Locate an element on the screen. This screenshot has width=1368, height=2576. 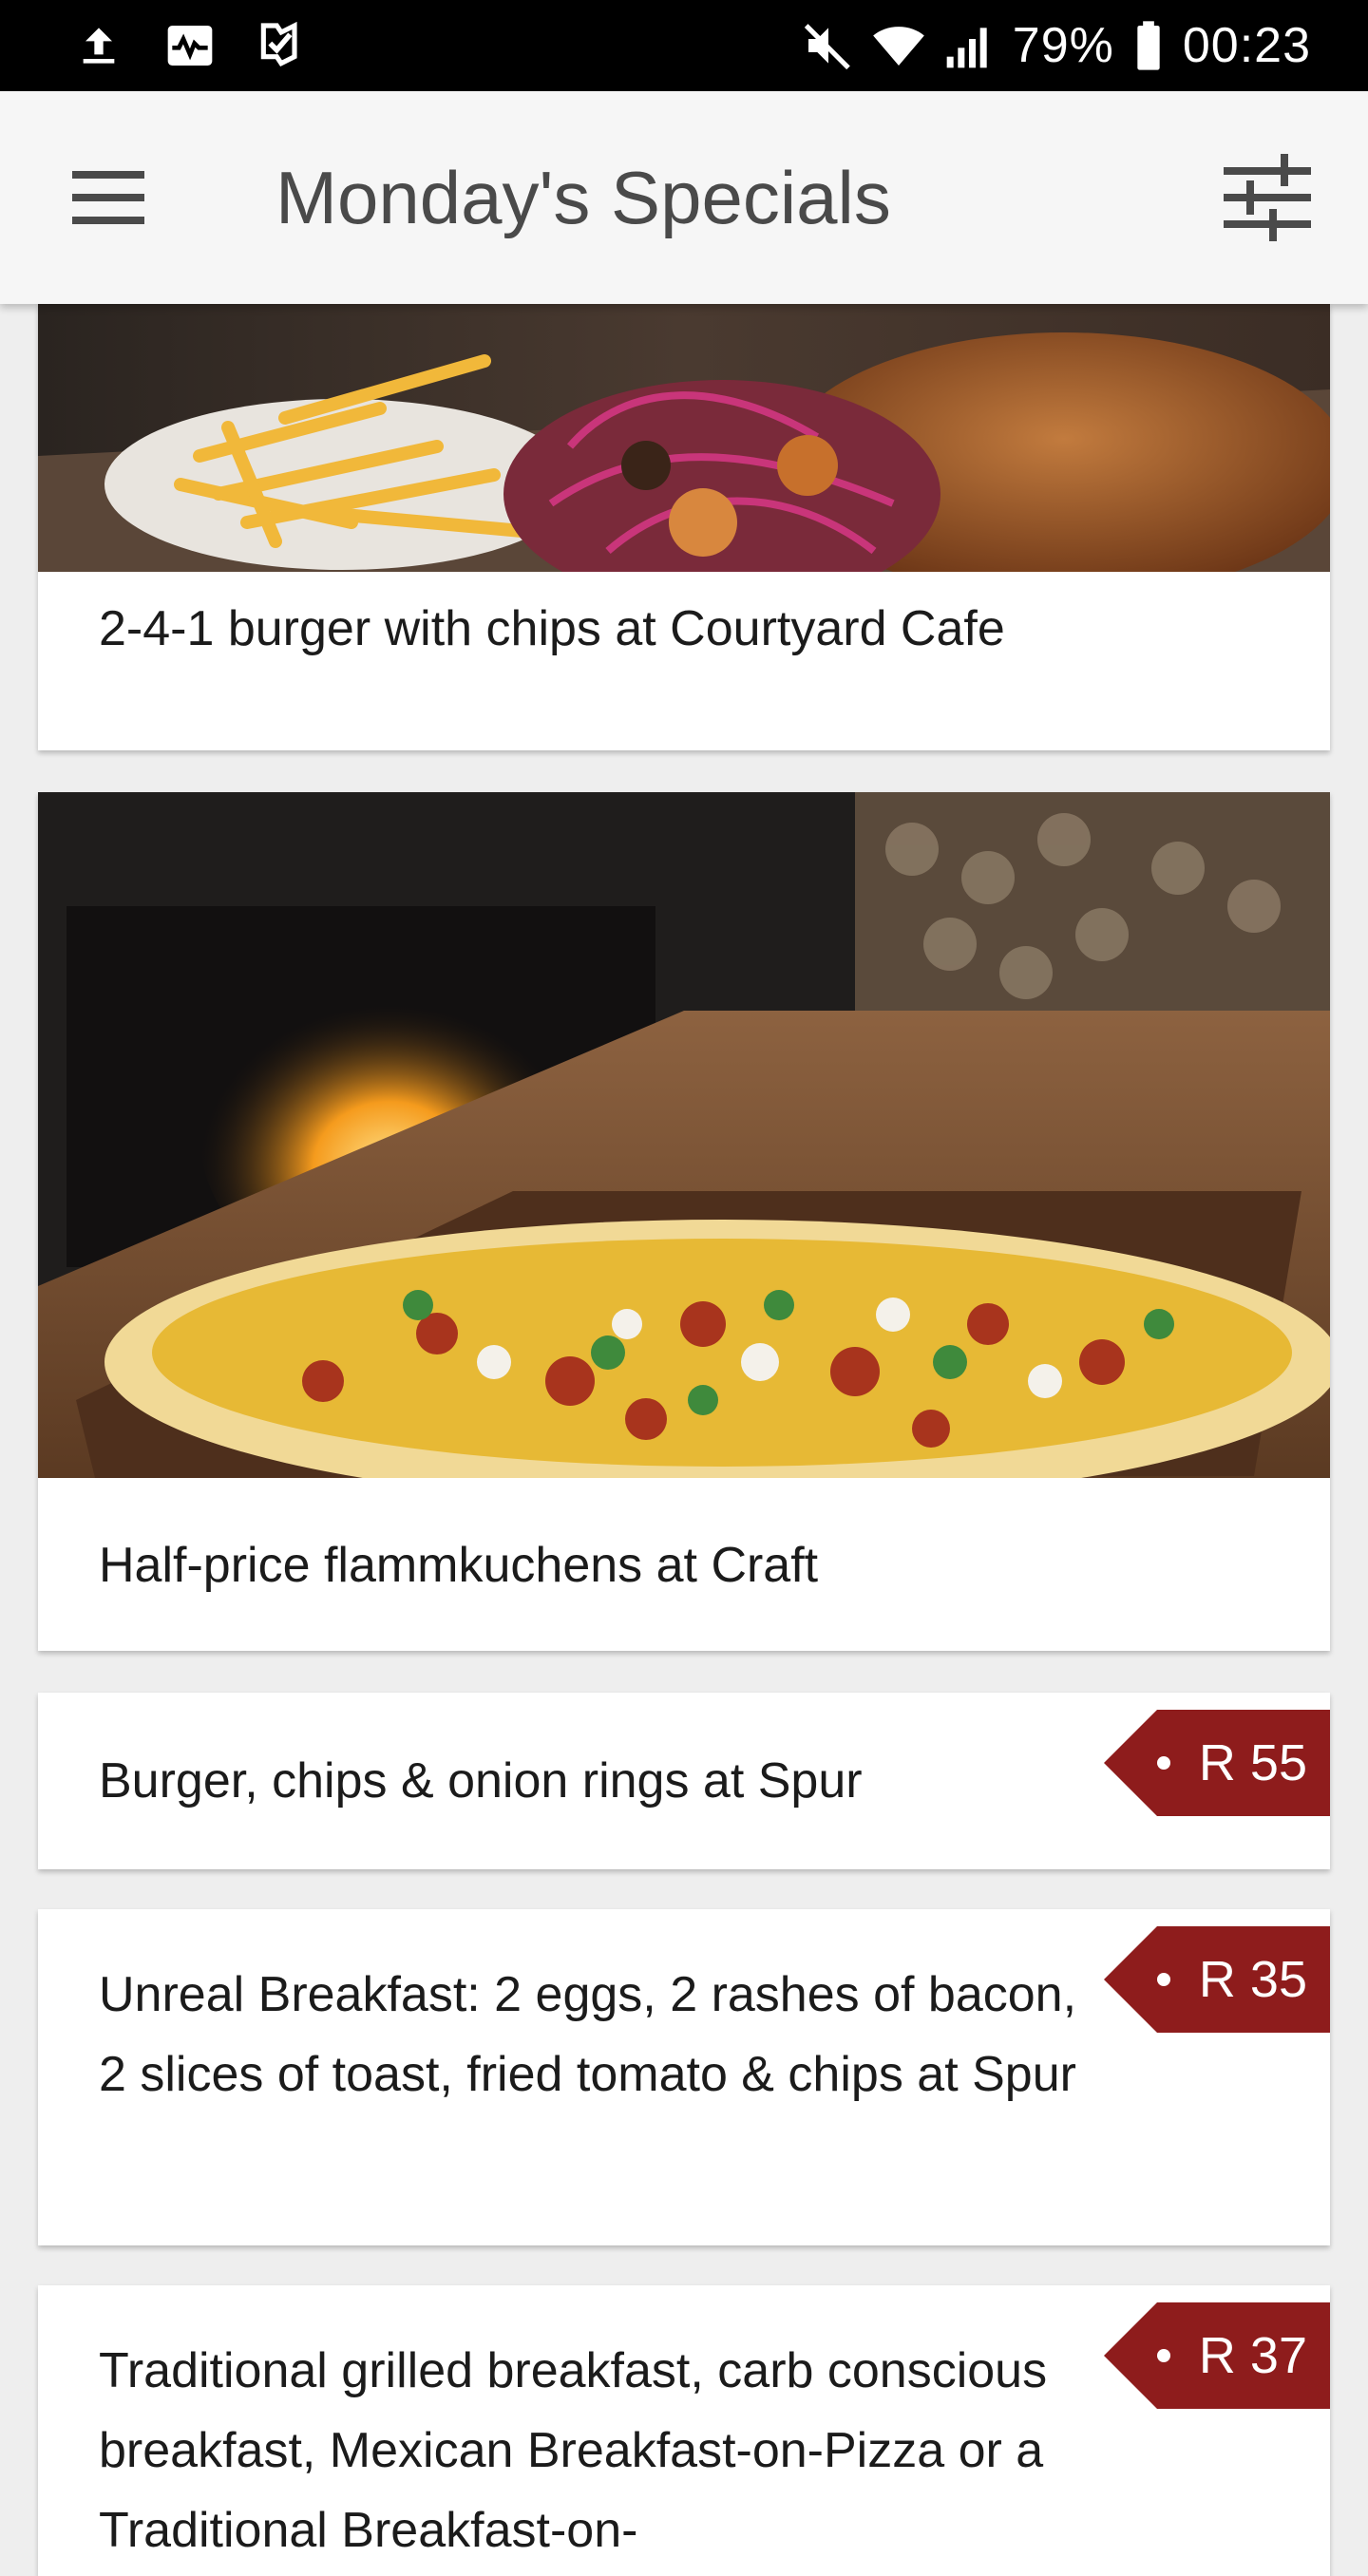
price-tag: R 55 is located at coordinates (1216, 1763).